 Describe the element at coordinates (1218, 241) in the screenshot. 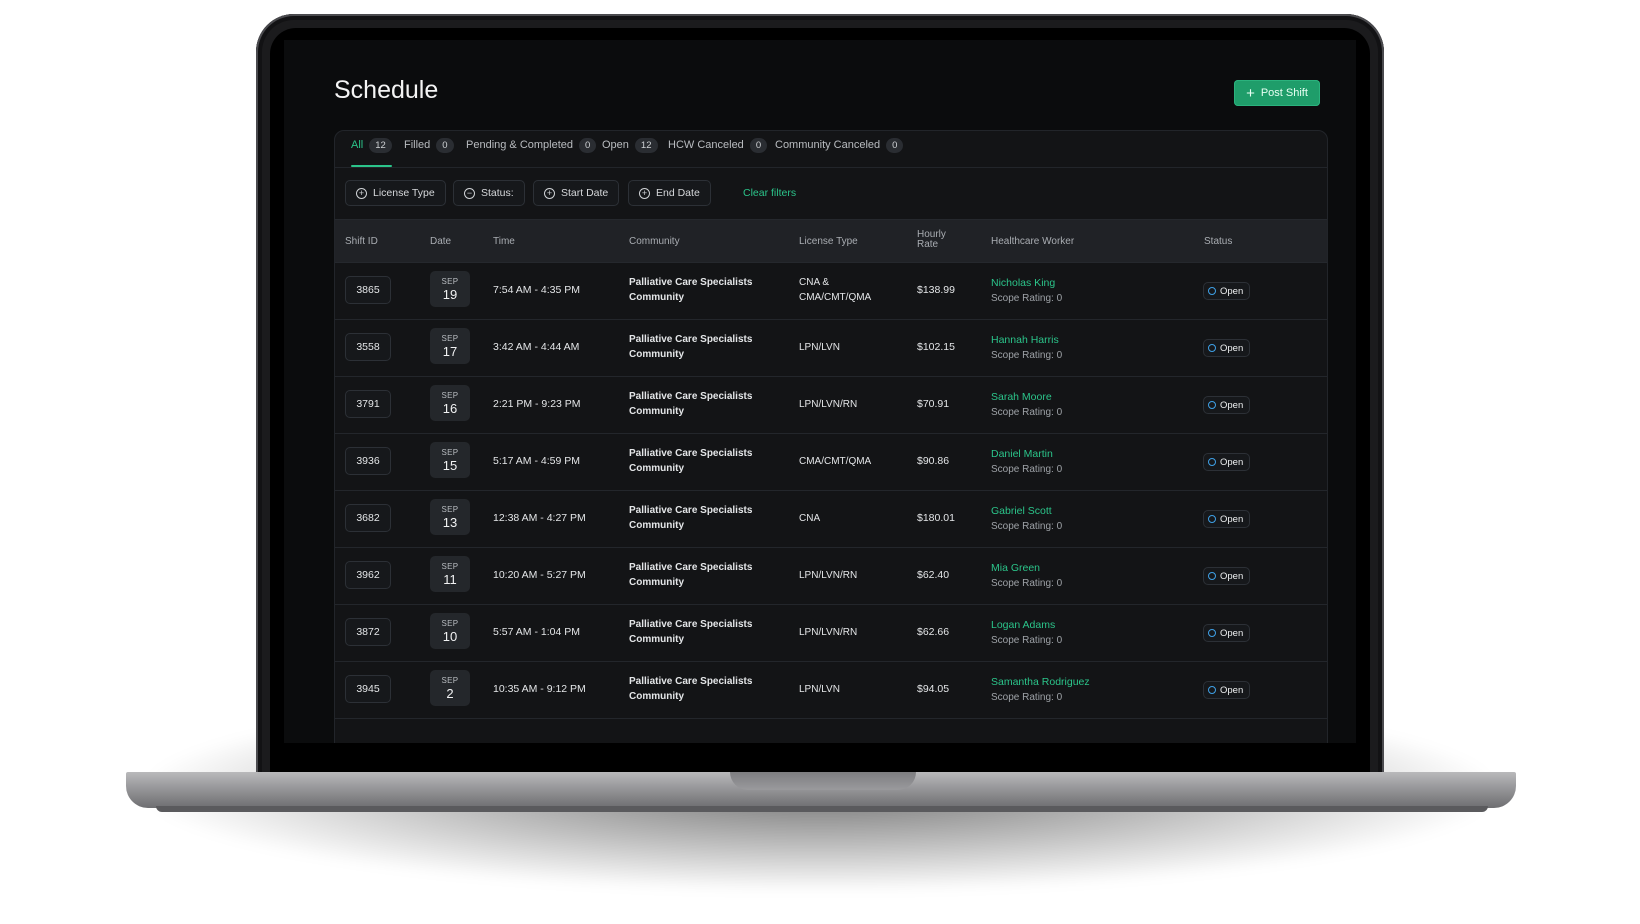

I see `column-header-status: Status` at that location.